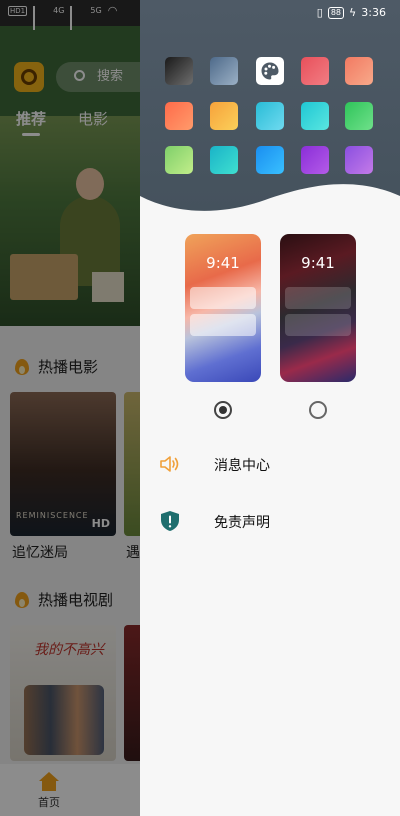  I want to click on theme-swatch-violet, so click(359, 160).